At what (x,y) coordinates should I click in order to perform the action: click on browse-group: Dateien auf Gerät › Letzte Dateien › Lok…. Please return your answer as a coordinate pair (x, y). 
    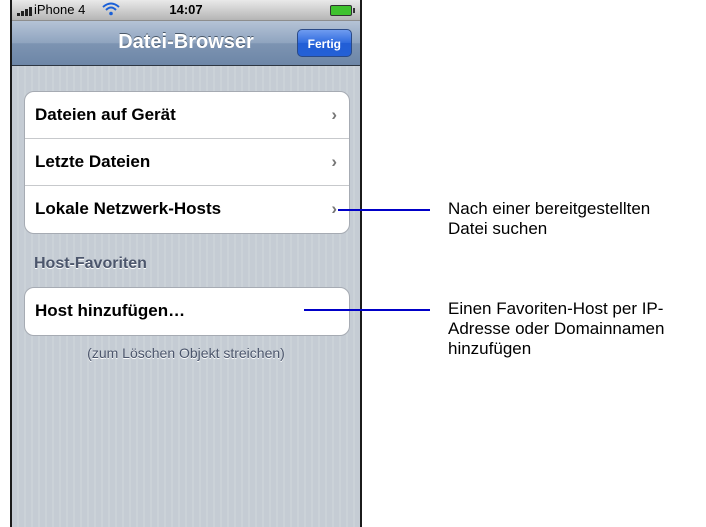
    Looking at the image, I should click on (187, 162).